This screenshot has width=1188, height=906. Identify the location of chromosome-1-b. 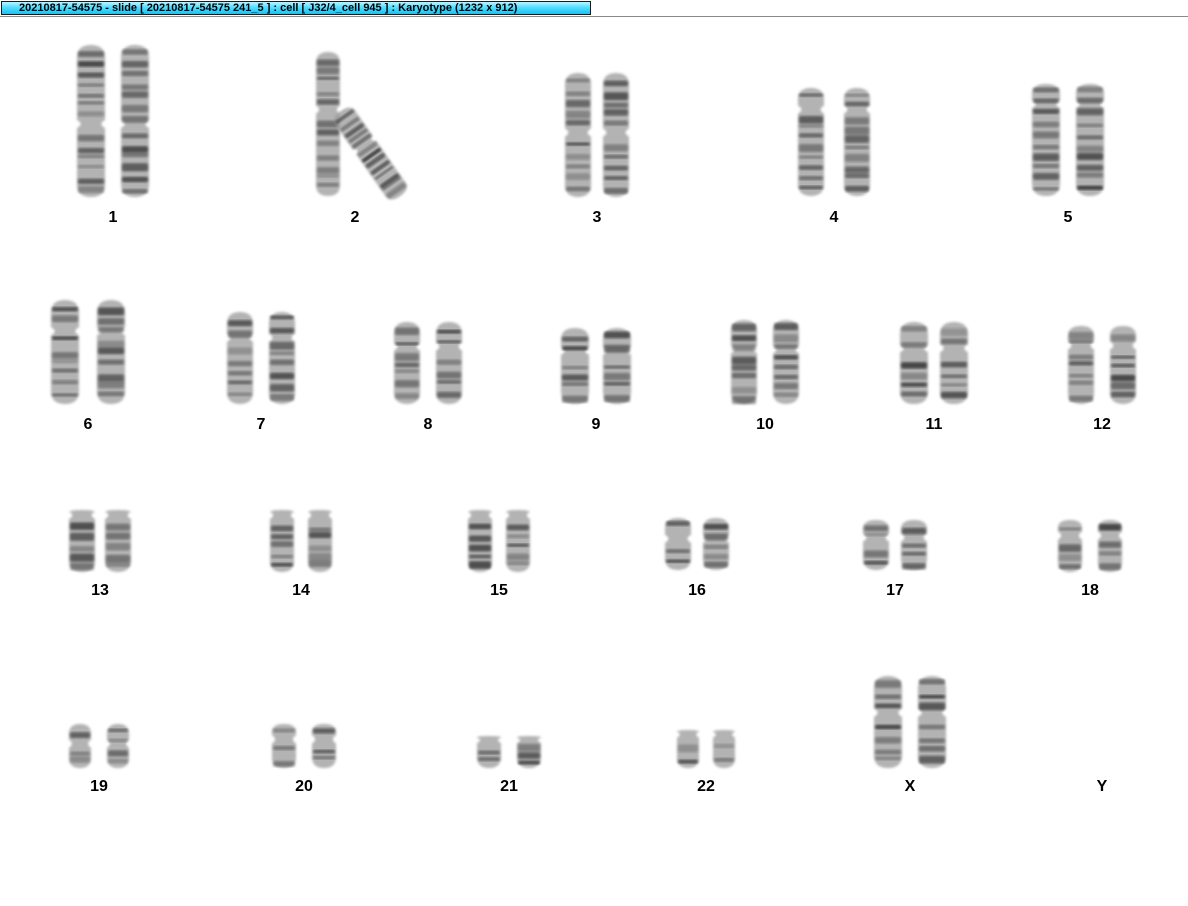
(135, 121).